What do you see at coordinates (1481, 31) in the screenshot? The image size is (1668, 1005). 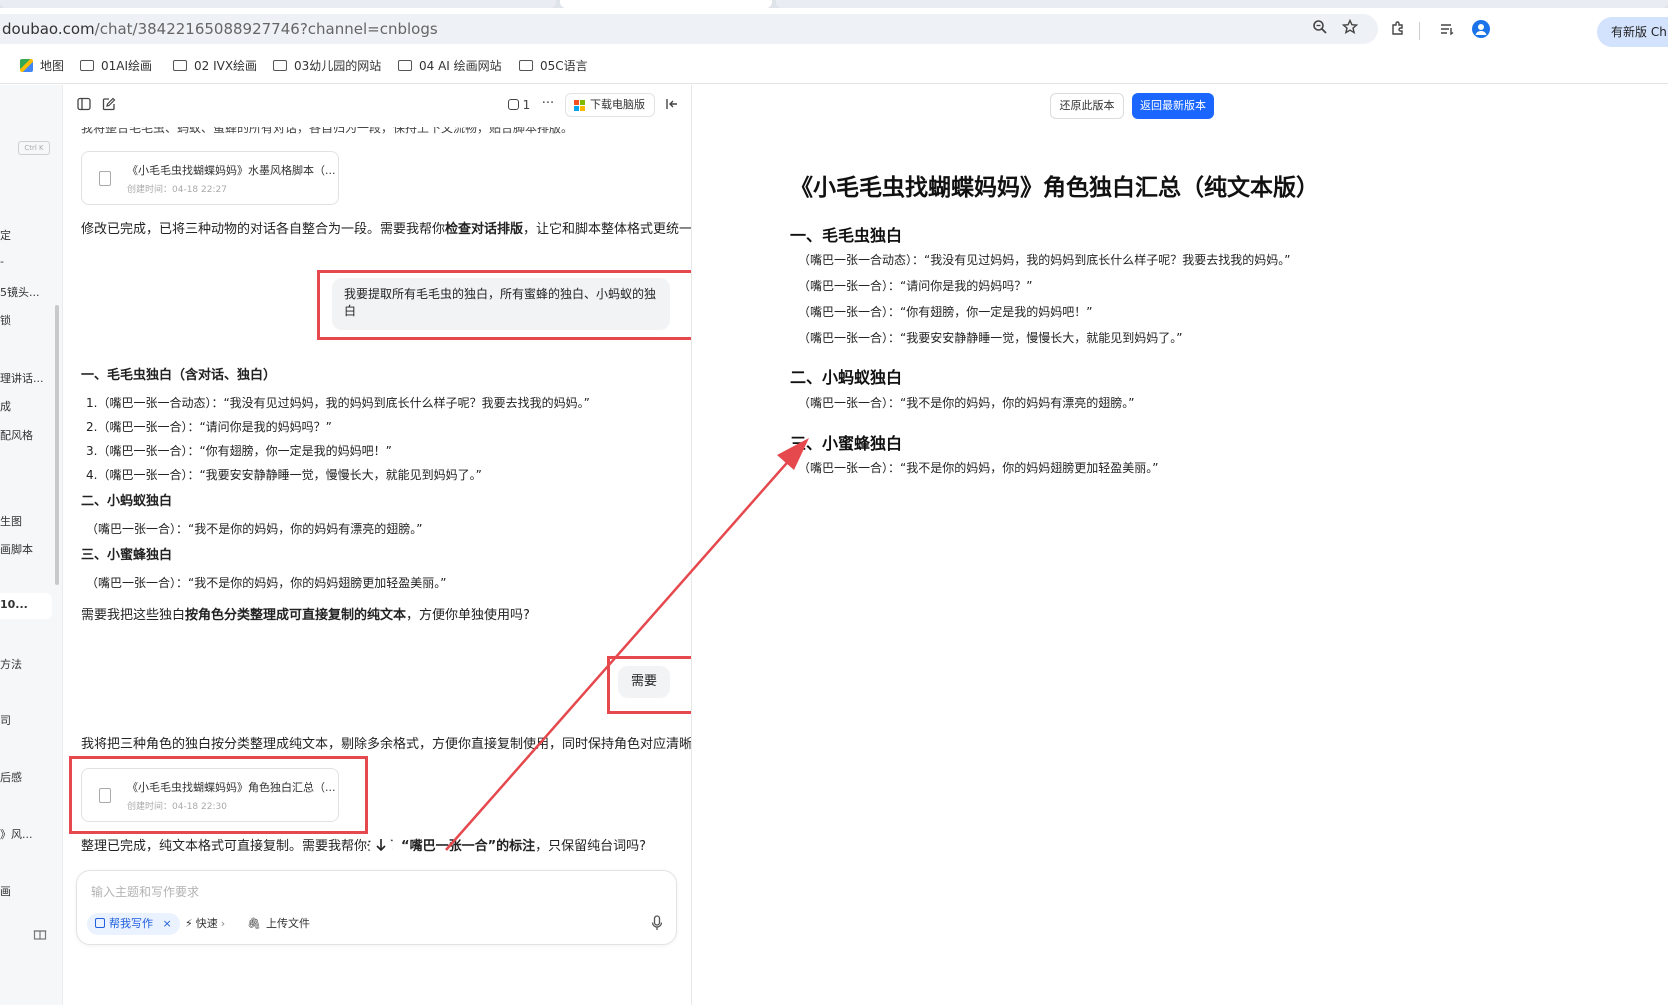 I see `profile-avatar-icon` at bounding box center [1481, 31].